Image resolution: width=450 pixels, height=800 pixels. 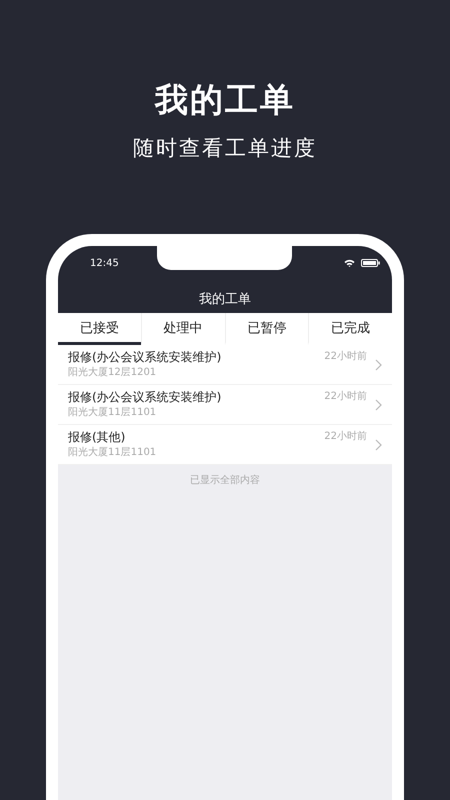 I want to click on order-row: 报修(办公会议系统安装维护) 阳光大厦11层1101 22小时前, so click(x=225, y=405).